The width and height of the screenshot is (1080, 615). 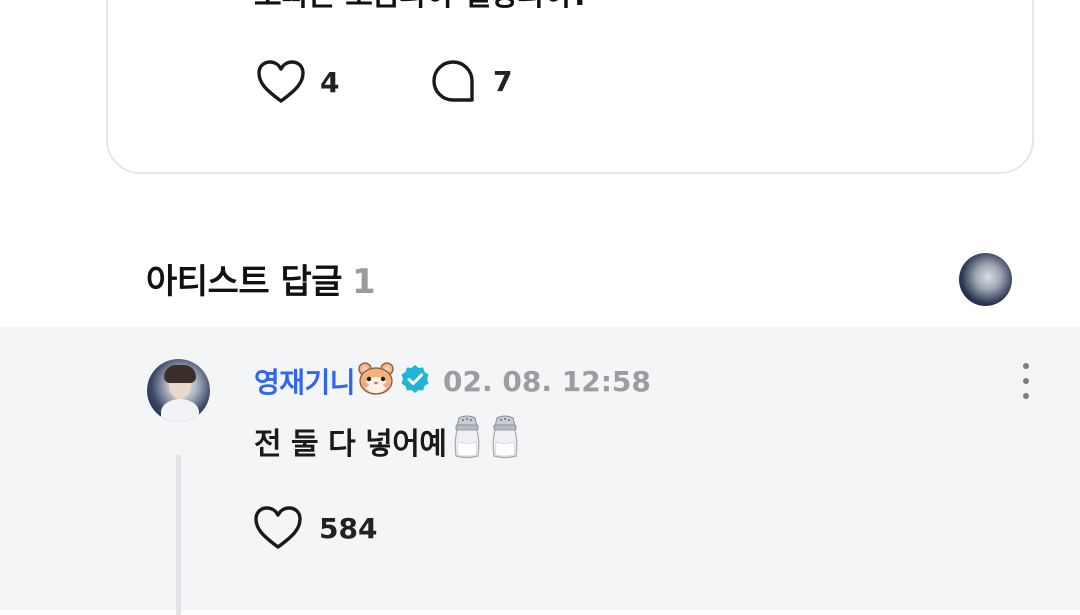 I want to click on comment-like-button: 584, so click(x=315, y=528).